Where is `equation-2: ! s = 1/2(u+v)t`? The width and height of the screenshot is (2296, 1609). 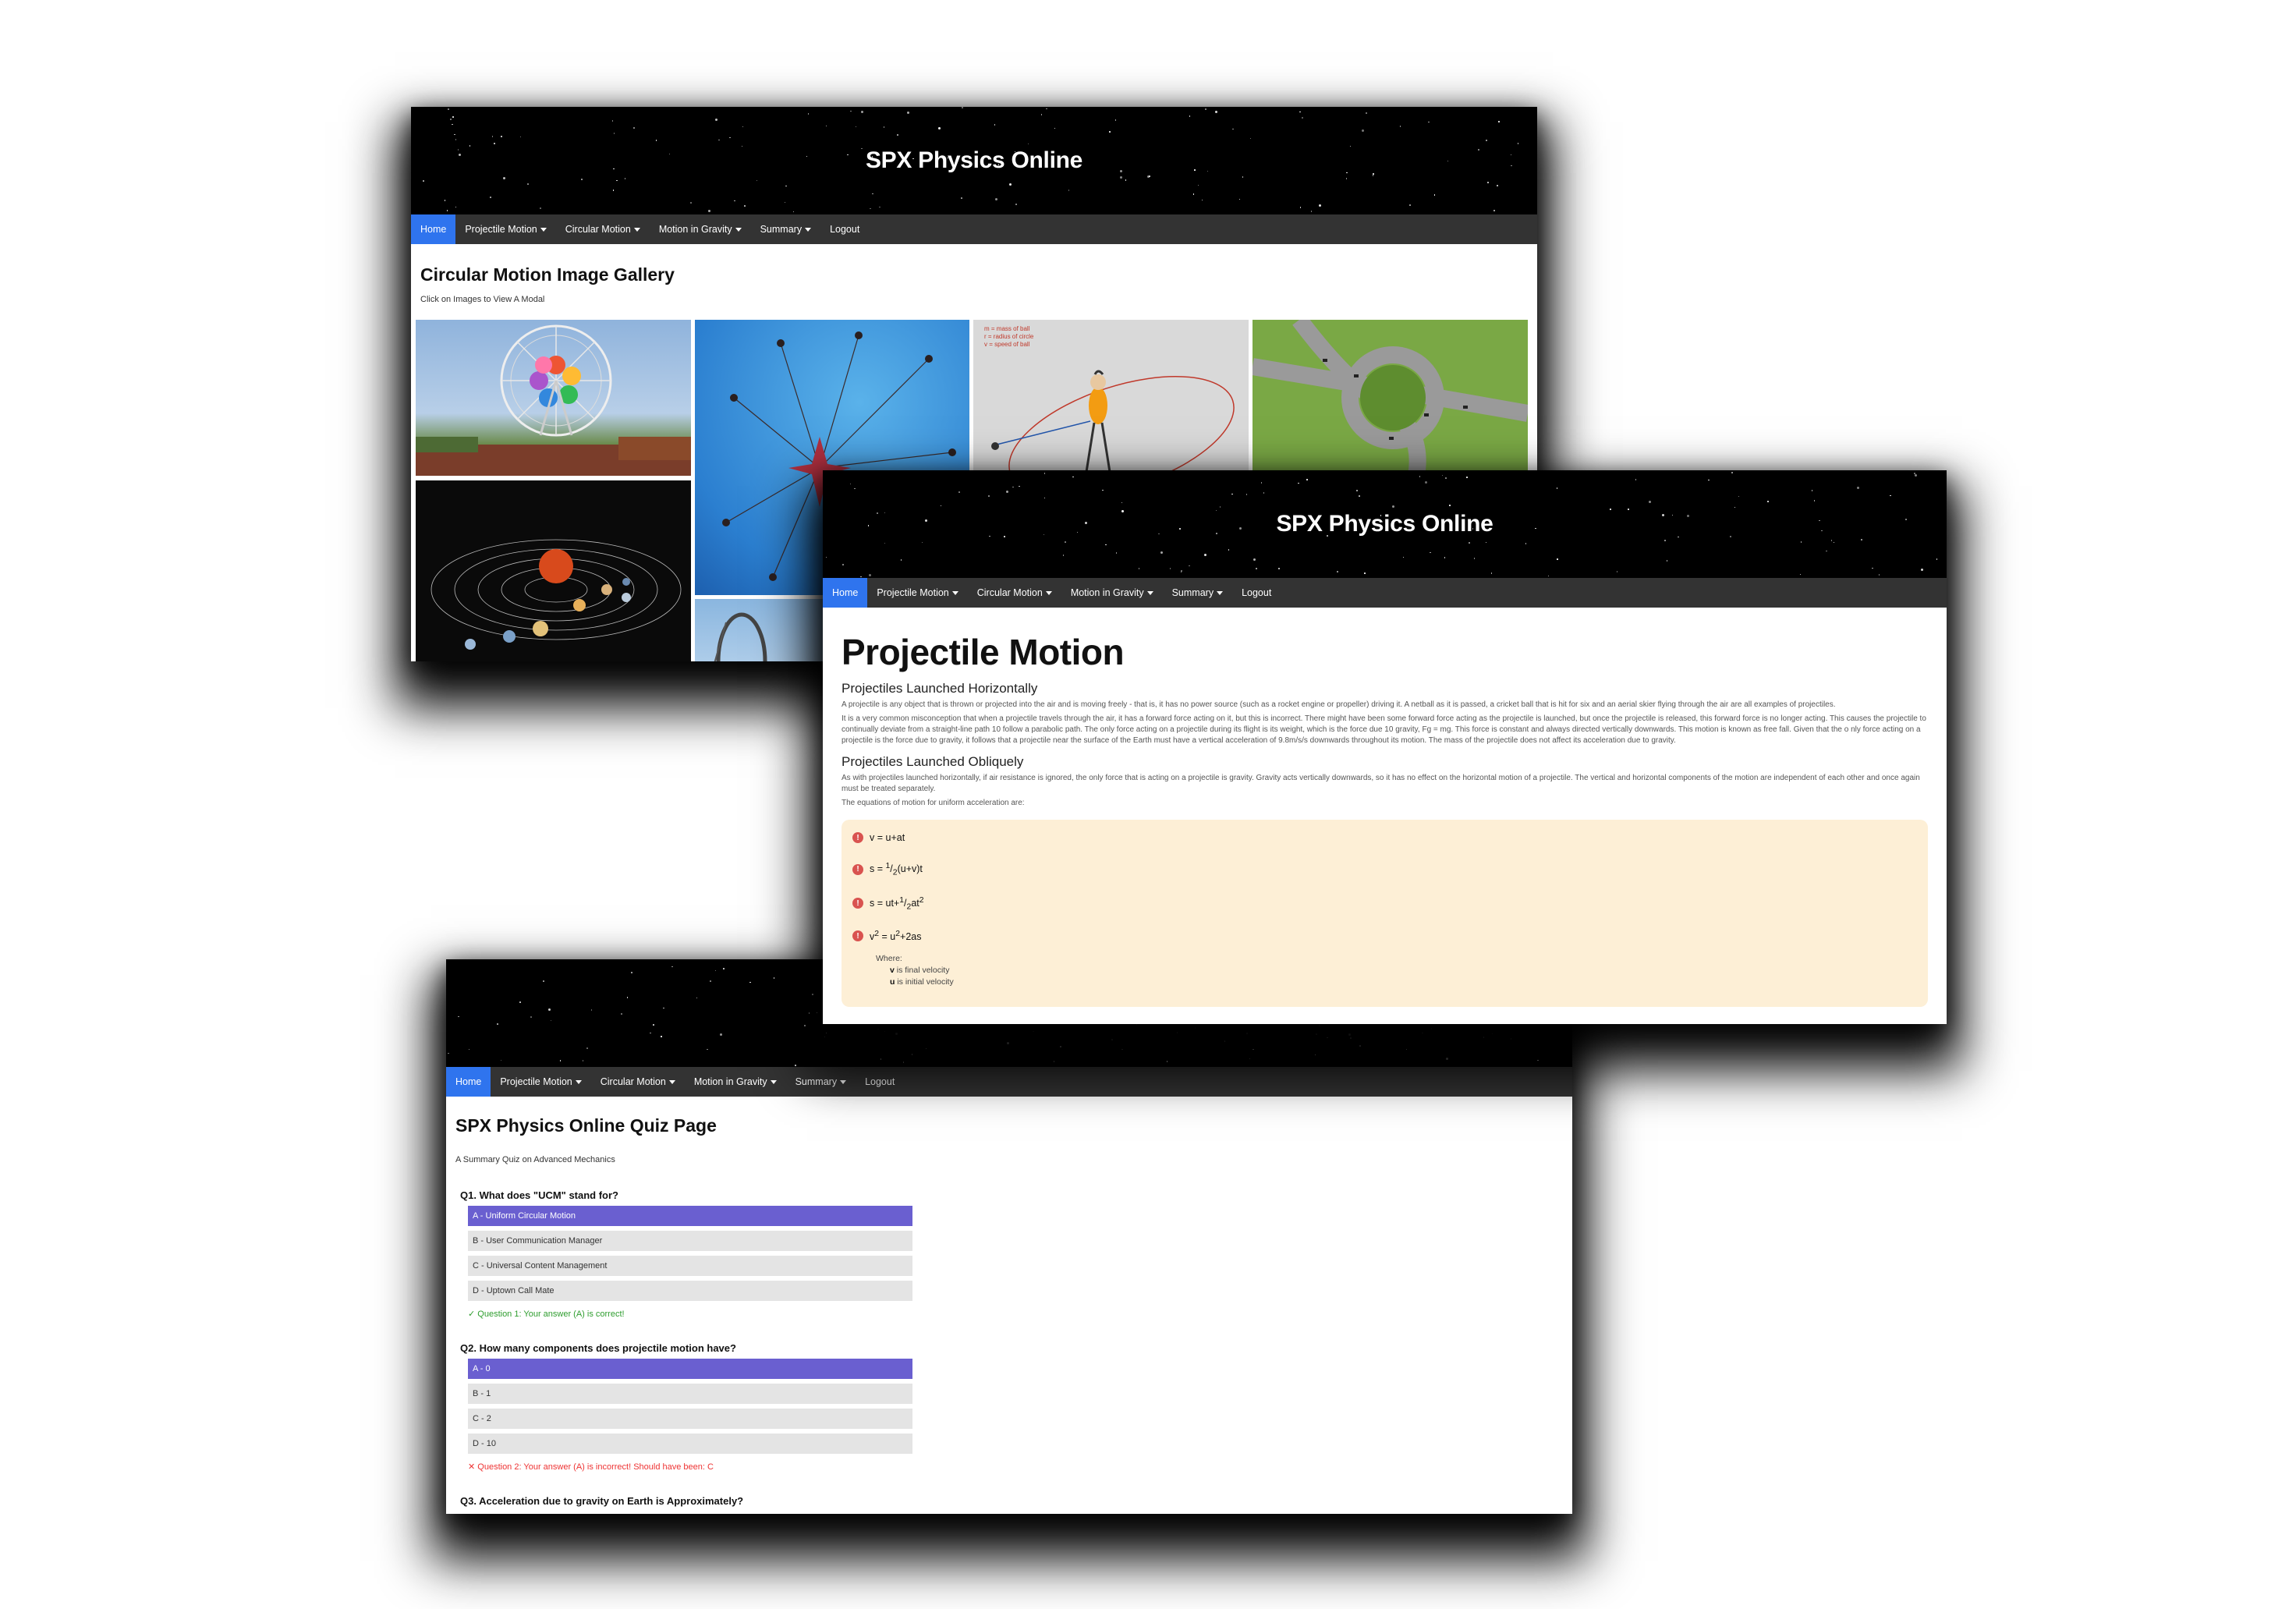
equation-2: ! s = 1/2(u+v)t is located at coordinates (1384, 869).